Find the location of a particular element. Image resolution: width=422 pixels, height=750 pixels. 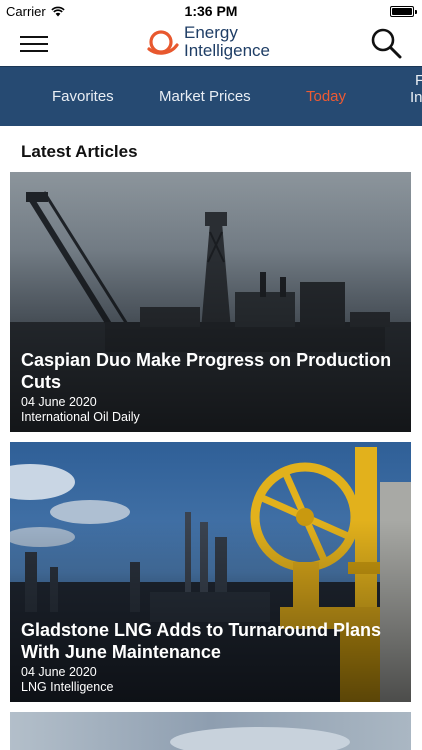

search-icon is located at coordinates (386, 43).